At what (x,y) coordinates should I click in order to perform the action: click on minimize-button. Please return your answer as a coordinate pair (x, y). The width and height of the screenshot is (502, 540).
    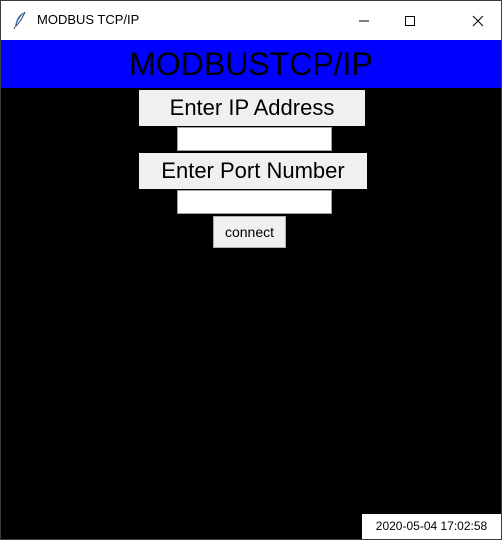
    Looking at the image, I should click on (364, 20).